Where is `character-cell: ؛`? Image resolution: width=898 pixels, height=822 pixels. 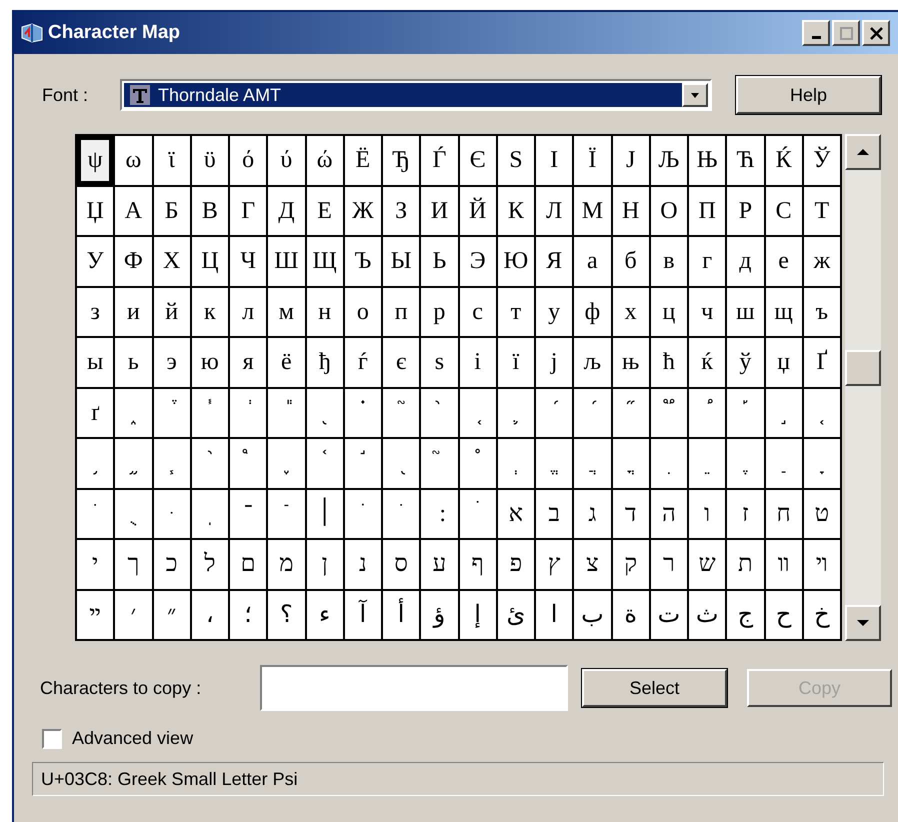 character-cell: ؛ is located at coordinates (249, 615).